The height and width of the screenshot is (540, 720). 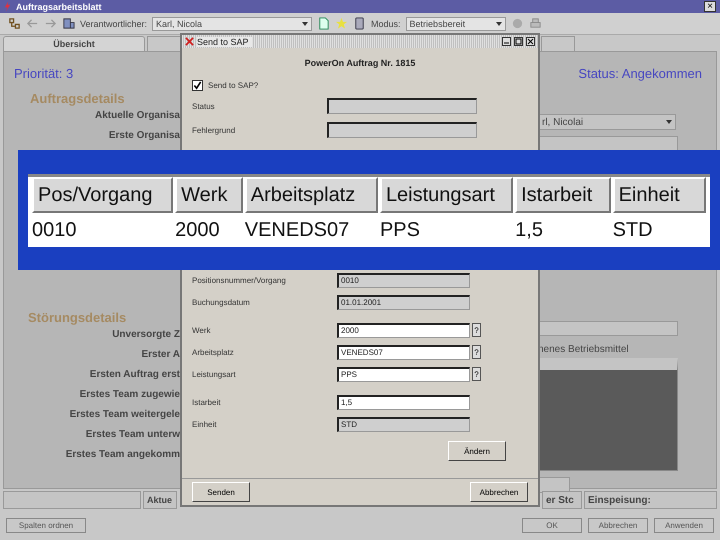 What do you see at coordinates (221, 302) in the screenshot?
I see `field-label: Buchungsdatum` at bounding box center [221, 302].